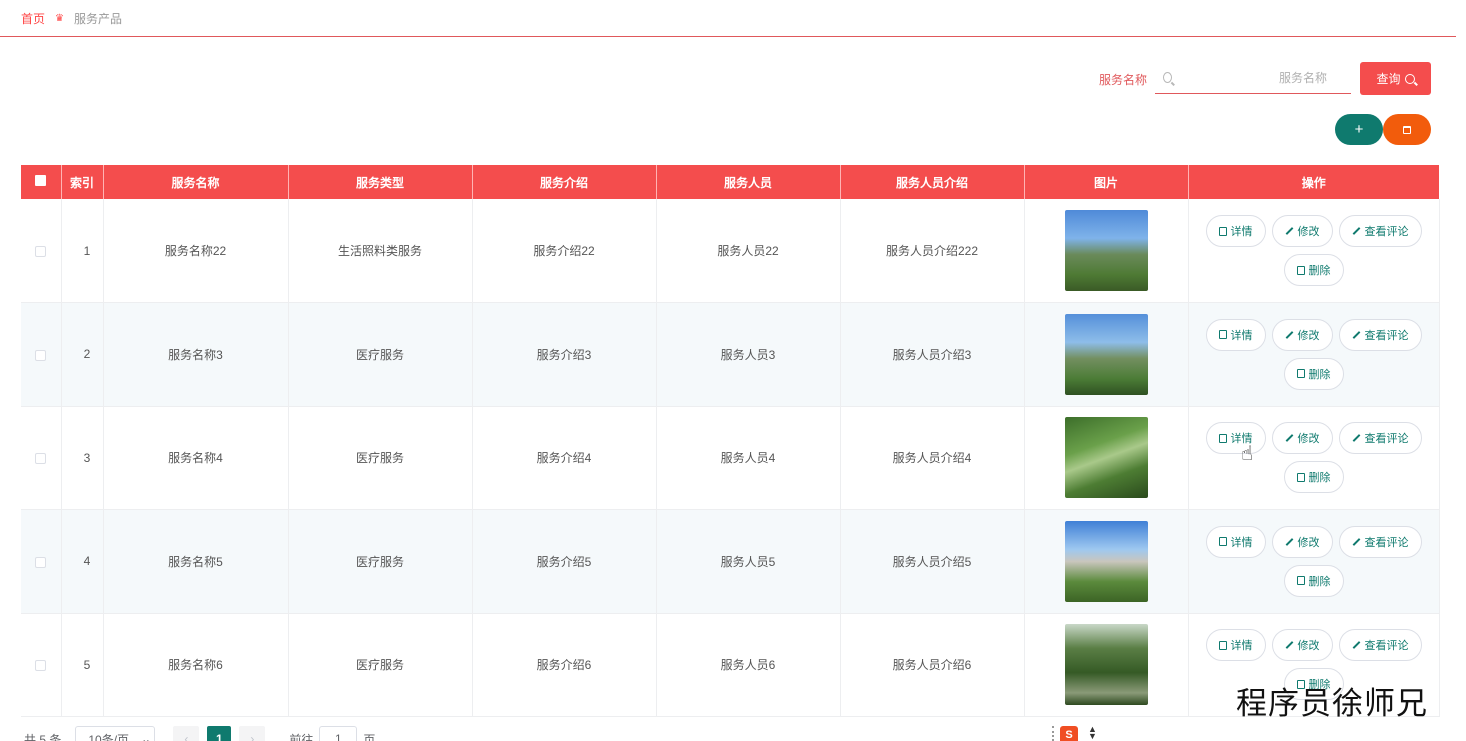  I want to click on home-icon: ♛, so click(59, 18).